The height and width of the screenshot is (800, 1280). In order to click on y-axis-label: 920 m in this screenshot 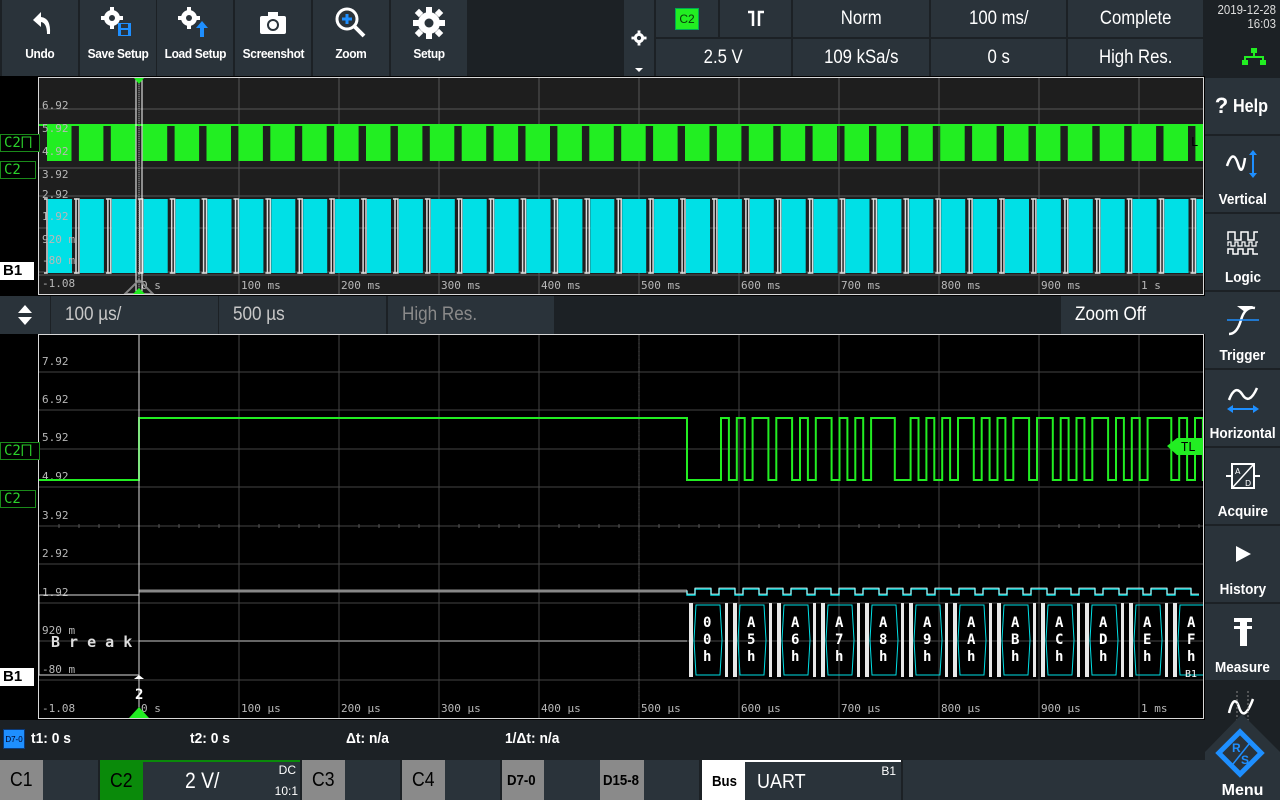, I will do `click(58, 239)`.